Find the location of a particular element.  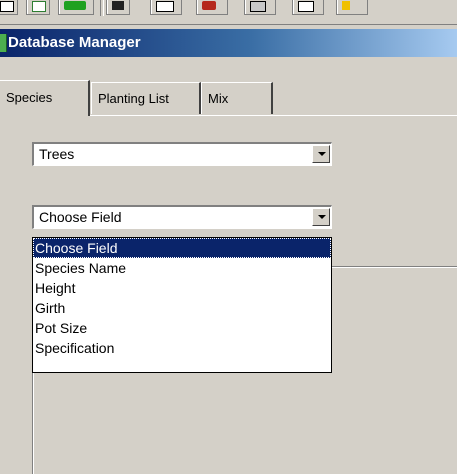

category-dropdown-button is located at coordinates (321, 154).